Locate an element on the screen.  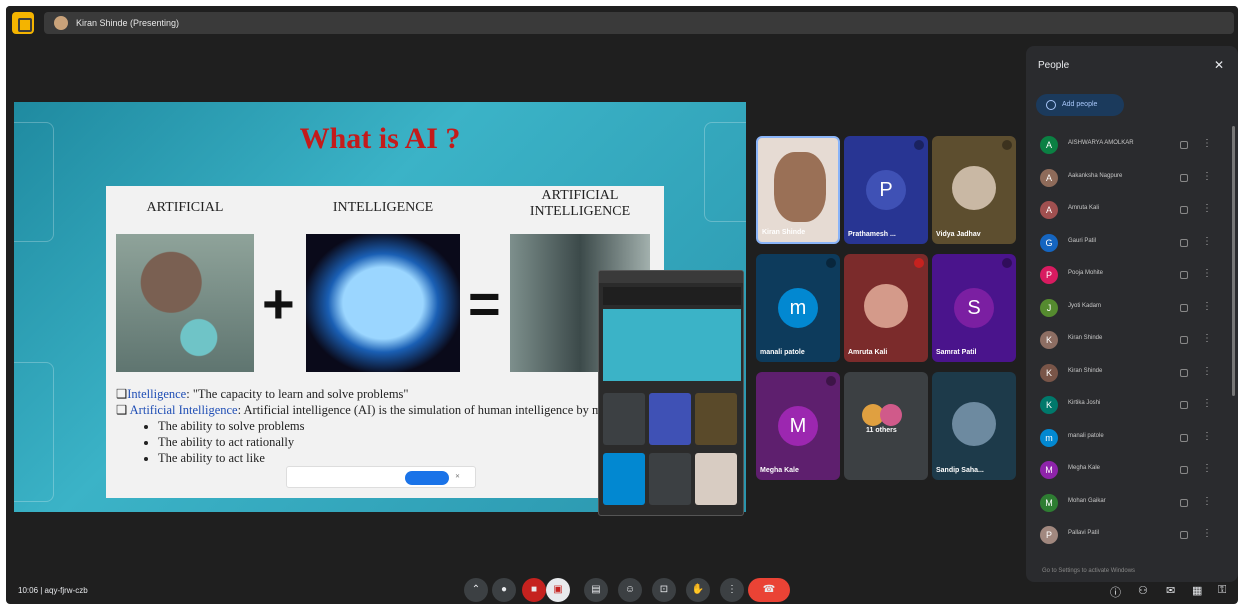
participant-name: Pooja Mohite is located at coordinates (1086, 273).